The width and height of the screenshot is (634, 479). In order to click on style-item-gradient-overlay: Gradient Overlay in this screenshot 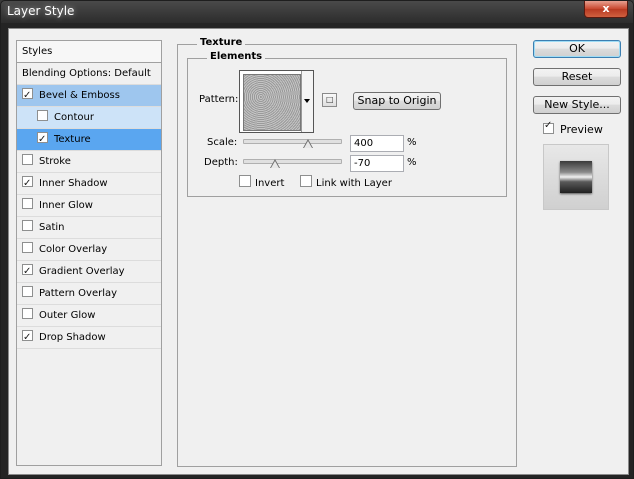, I will do `click(89, 272)`.